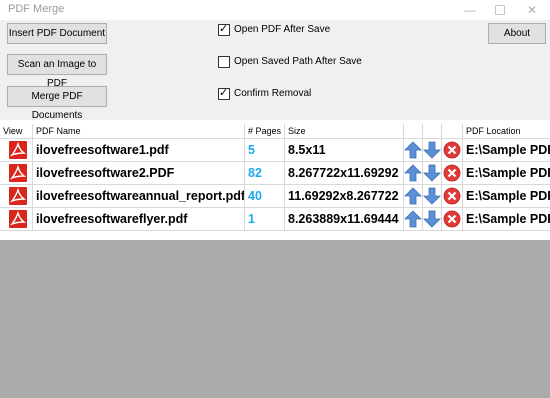  I want to click on merge-pdf-button: Merge PDF Documents, so click(57, 103).